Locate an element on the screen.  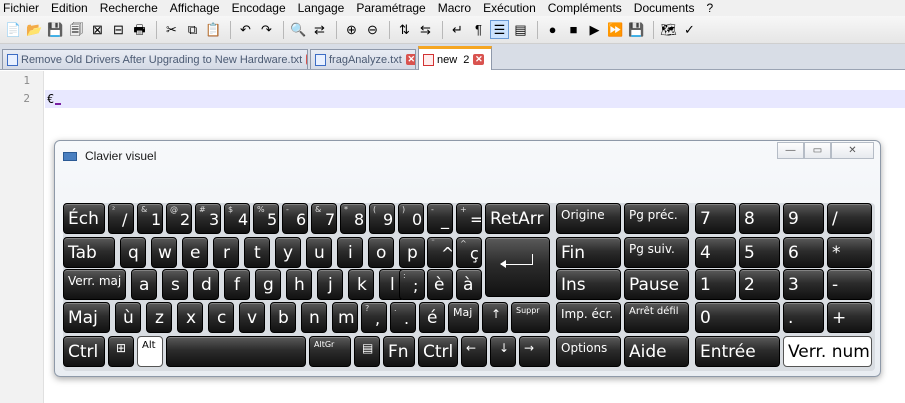
key-fn: Fn is located at coordinates (399, 351).